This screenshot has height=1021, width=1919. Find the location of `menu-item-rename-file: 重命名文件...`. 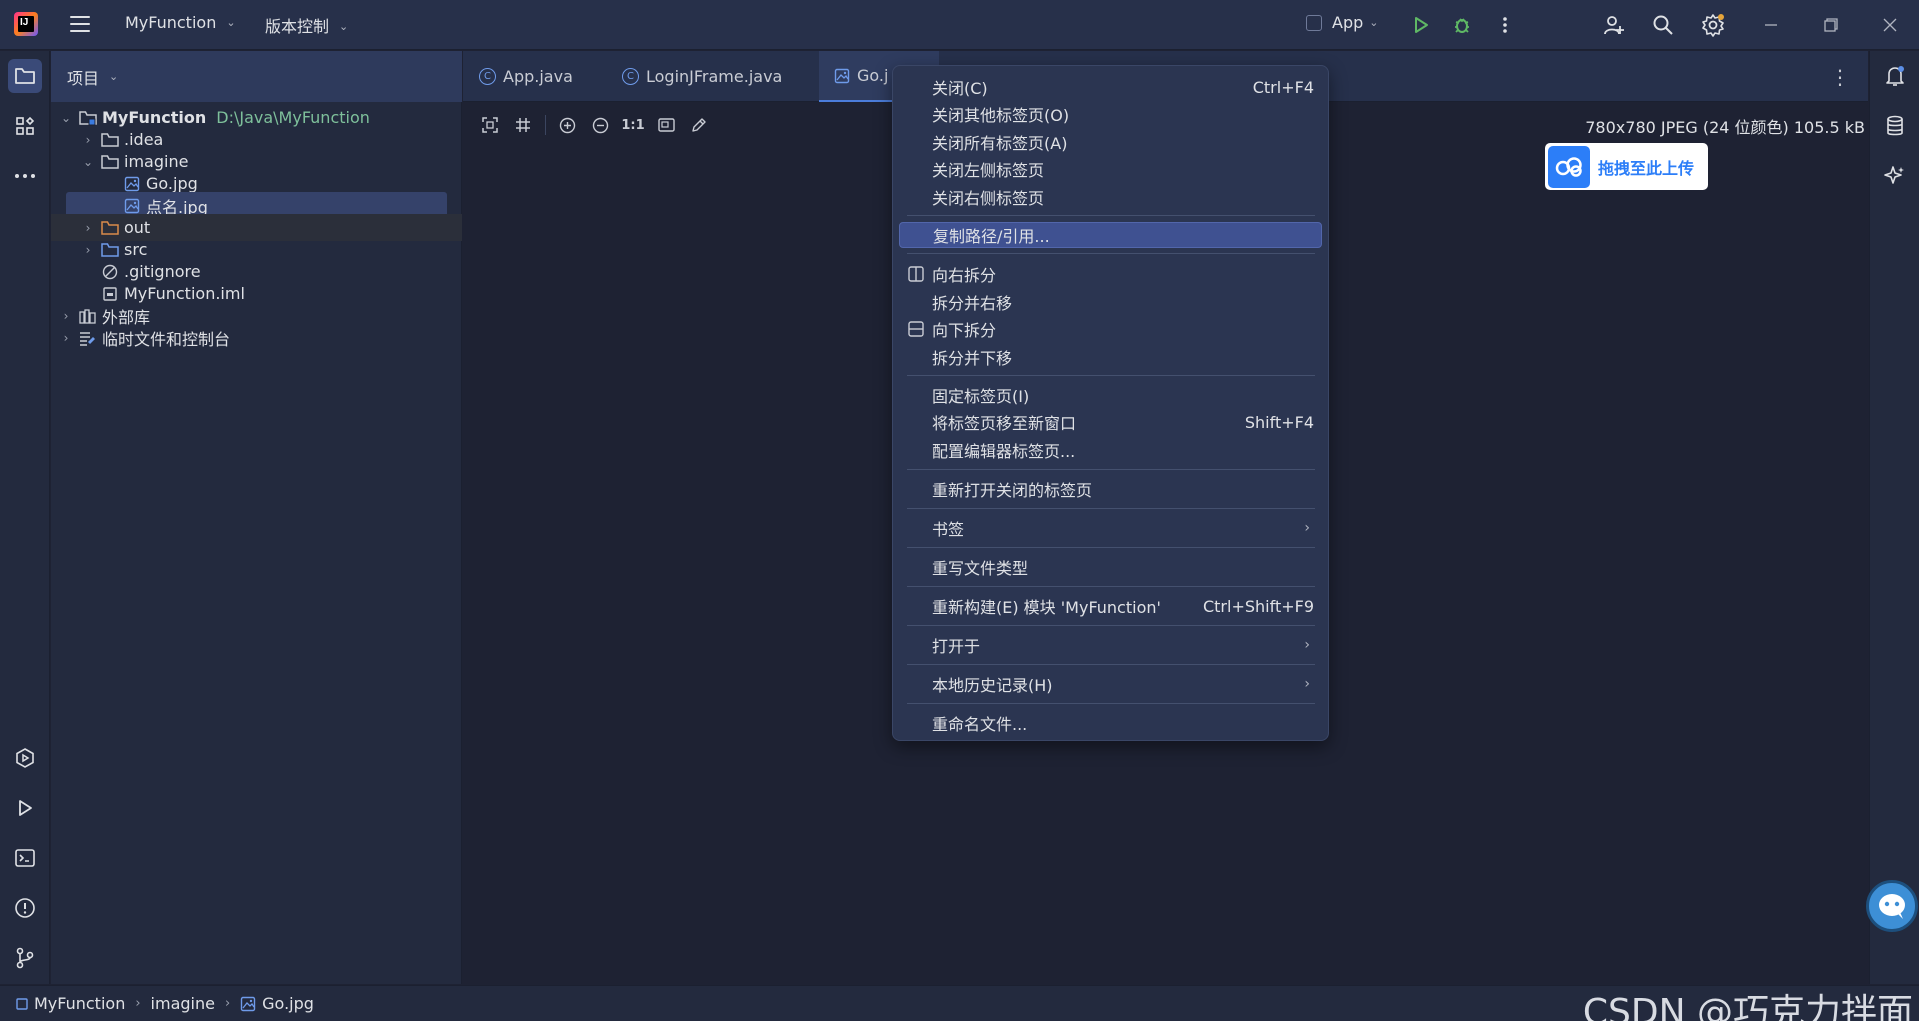

menu-item-rename-file: 重命名文件... is located at coordinates (1110, 723).